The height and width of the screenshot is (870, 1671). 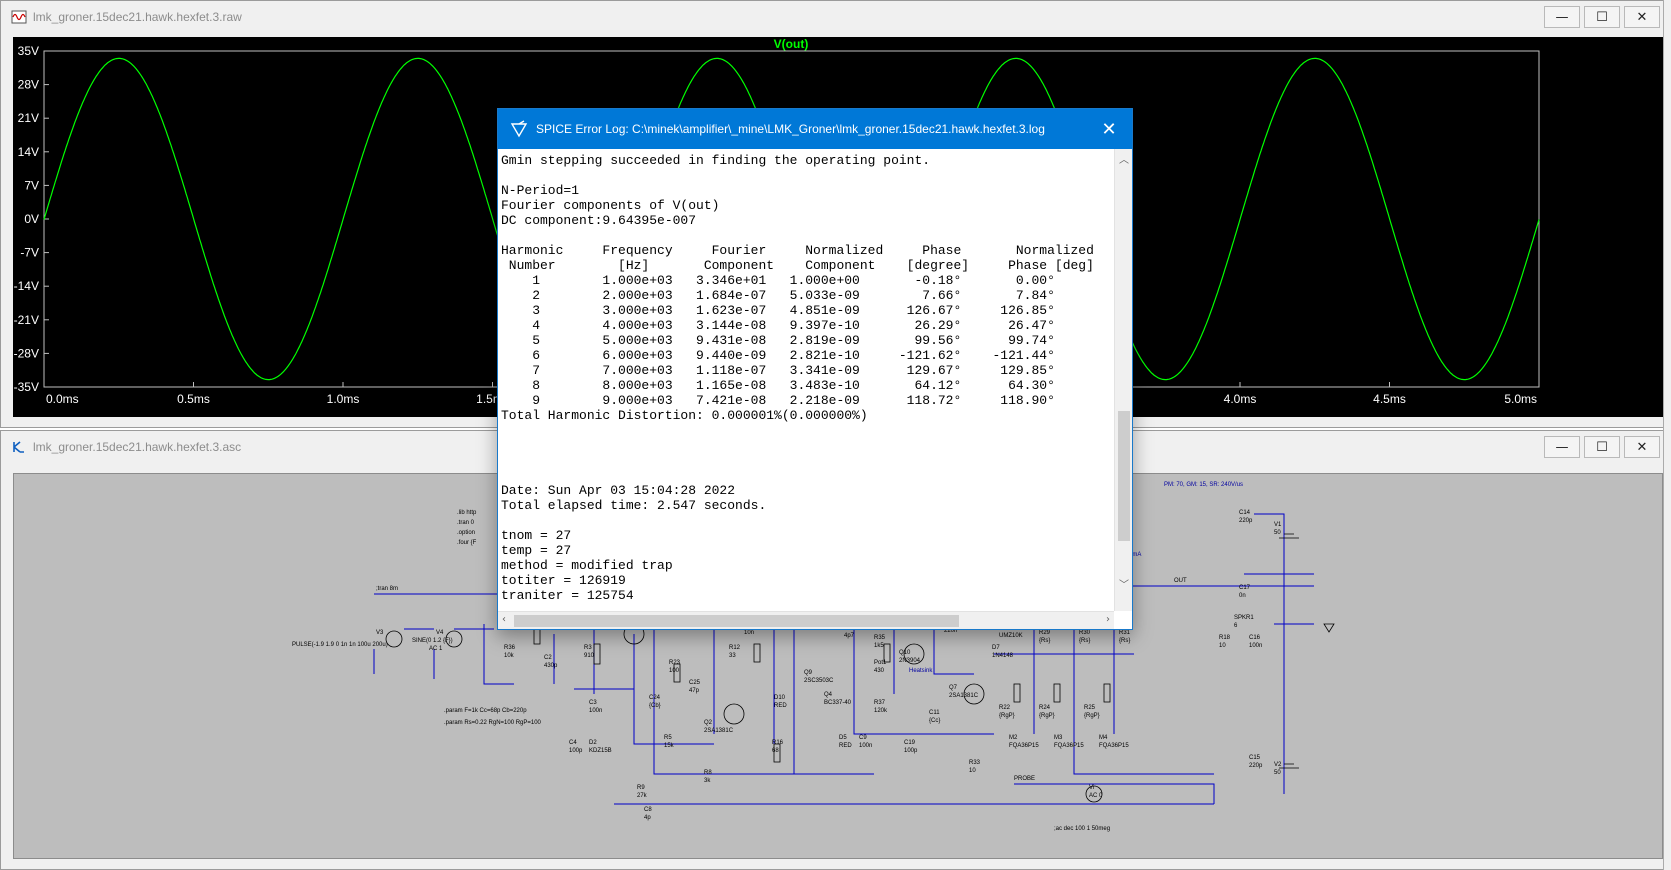 What do you see at coordinates (467, 543) in the screenshot?
I see `four-directive: .four {F` at bounding box center [467, 543].